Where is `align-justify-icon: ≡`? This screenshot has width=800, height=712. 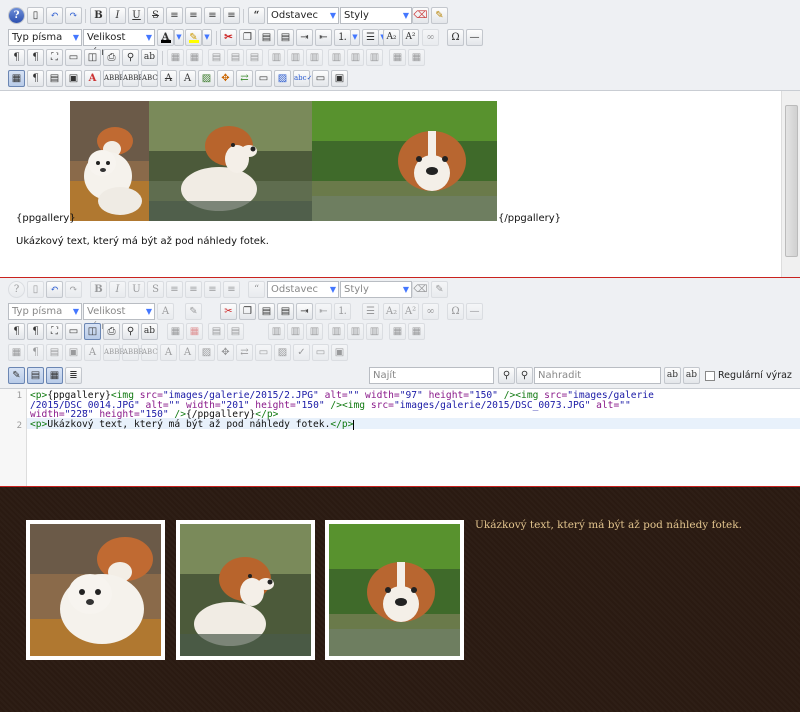 align-justify-icon: ≡ is located at coordinates (174, 289).